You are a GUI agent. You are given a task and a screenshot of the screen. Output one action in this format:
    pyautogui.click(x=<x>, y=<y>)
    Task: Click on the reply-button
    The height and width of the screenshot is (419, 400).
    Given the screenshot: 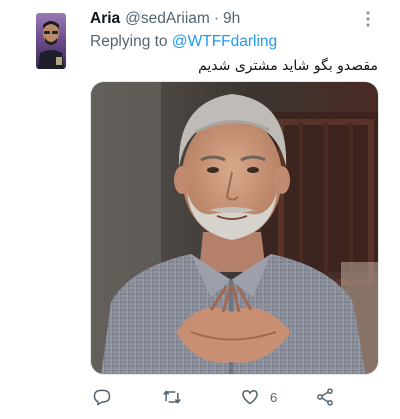 What is the action you would take?
    pyautogui.click(x=102, y=397)
    